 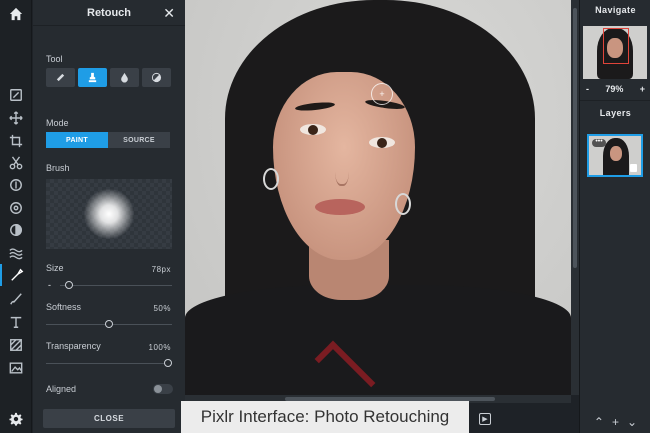 What do you see at coordinates (632, 422) in the screenshot?
I see `chevron-down-icon: ⌄` at bounding box center [632, 422].